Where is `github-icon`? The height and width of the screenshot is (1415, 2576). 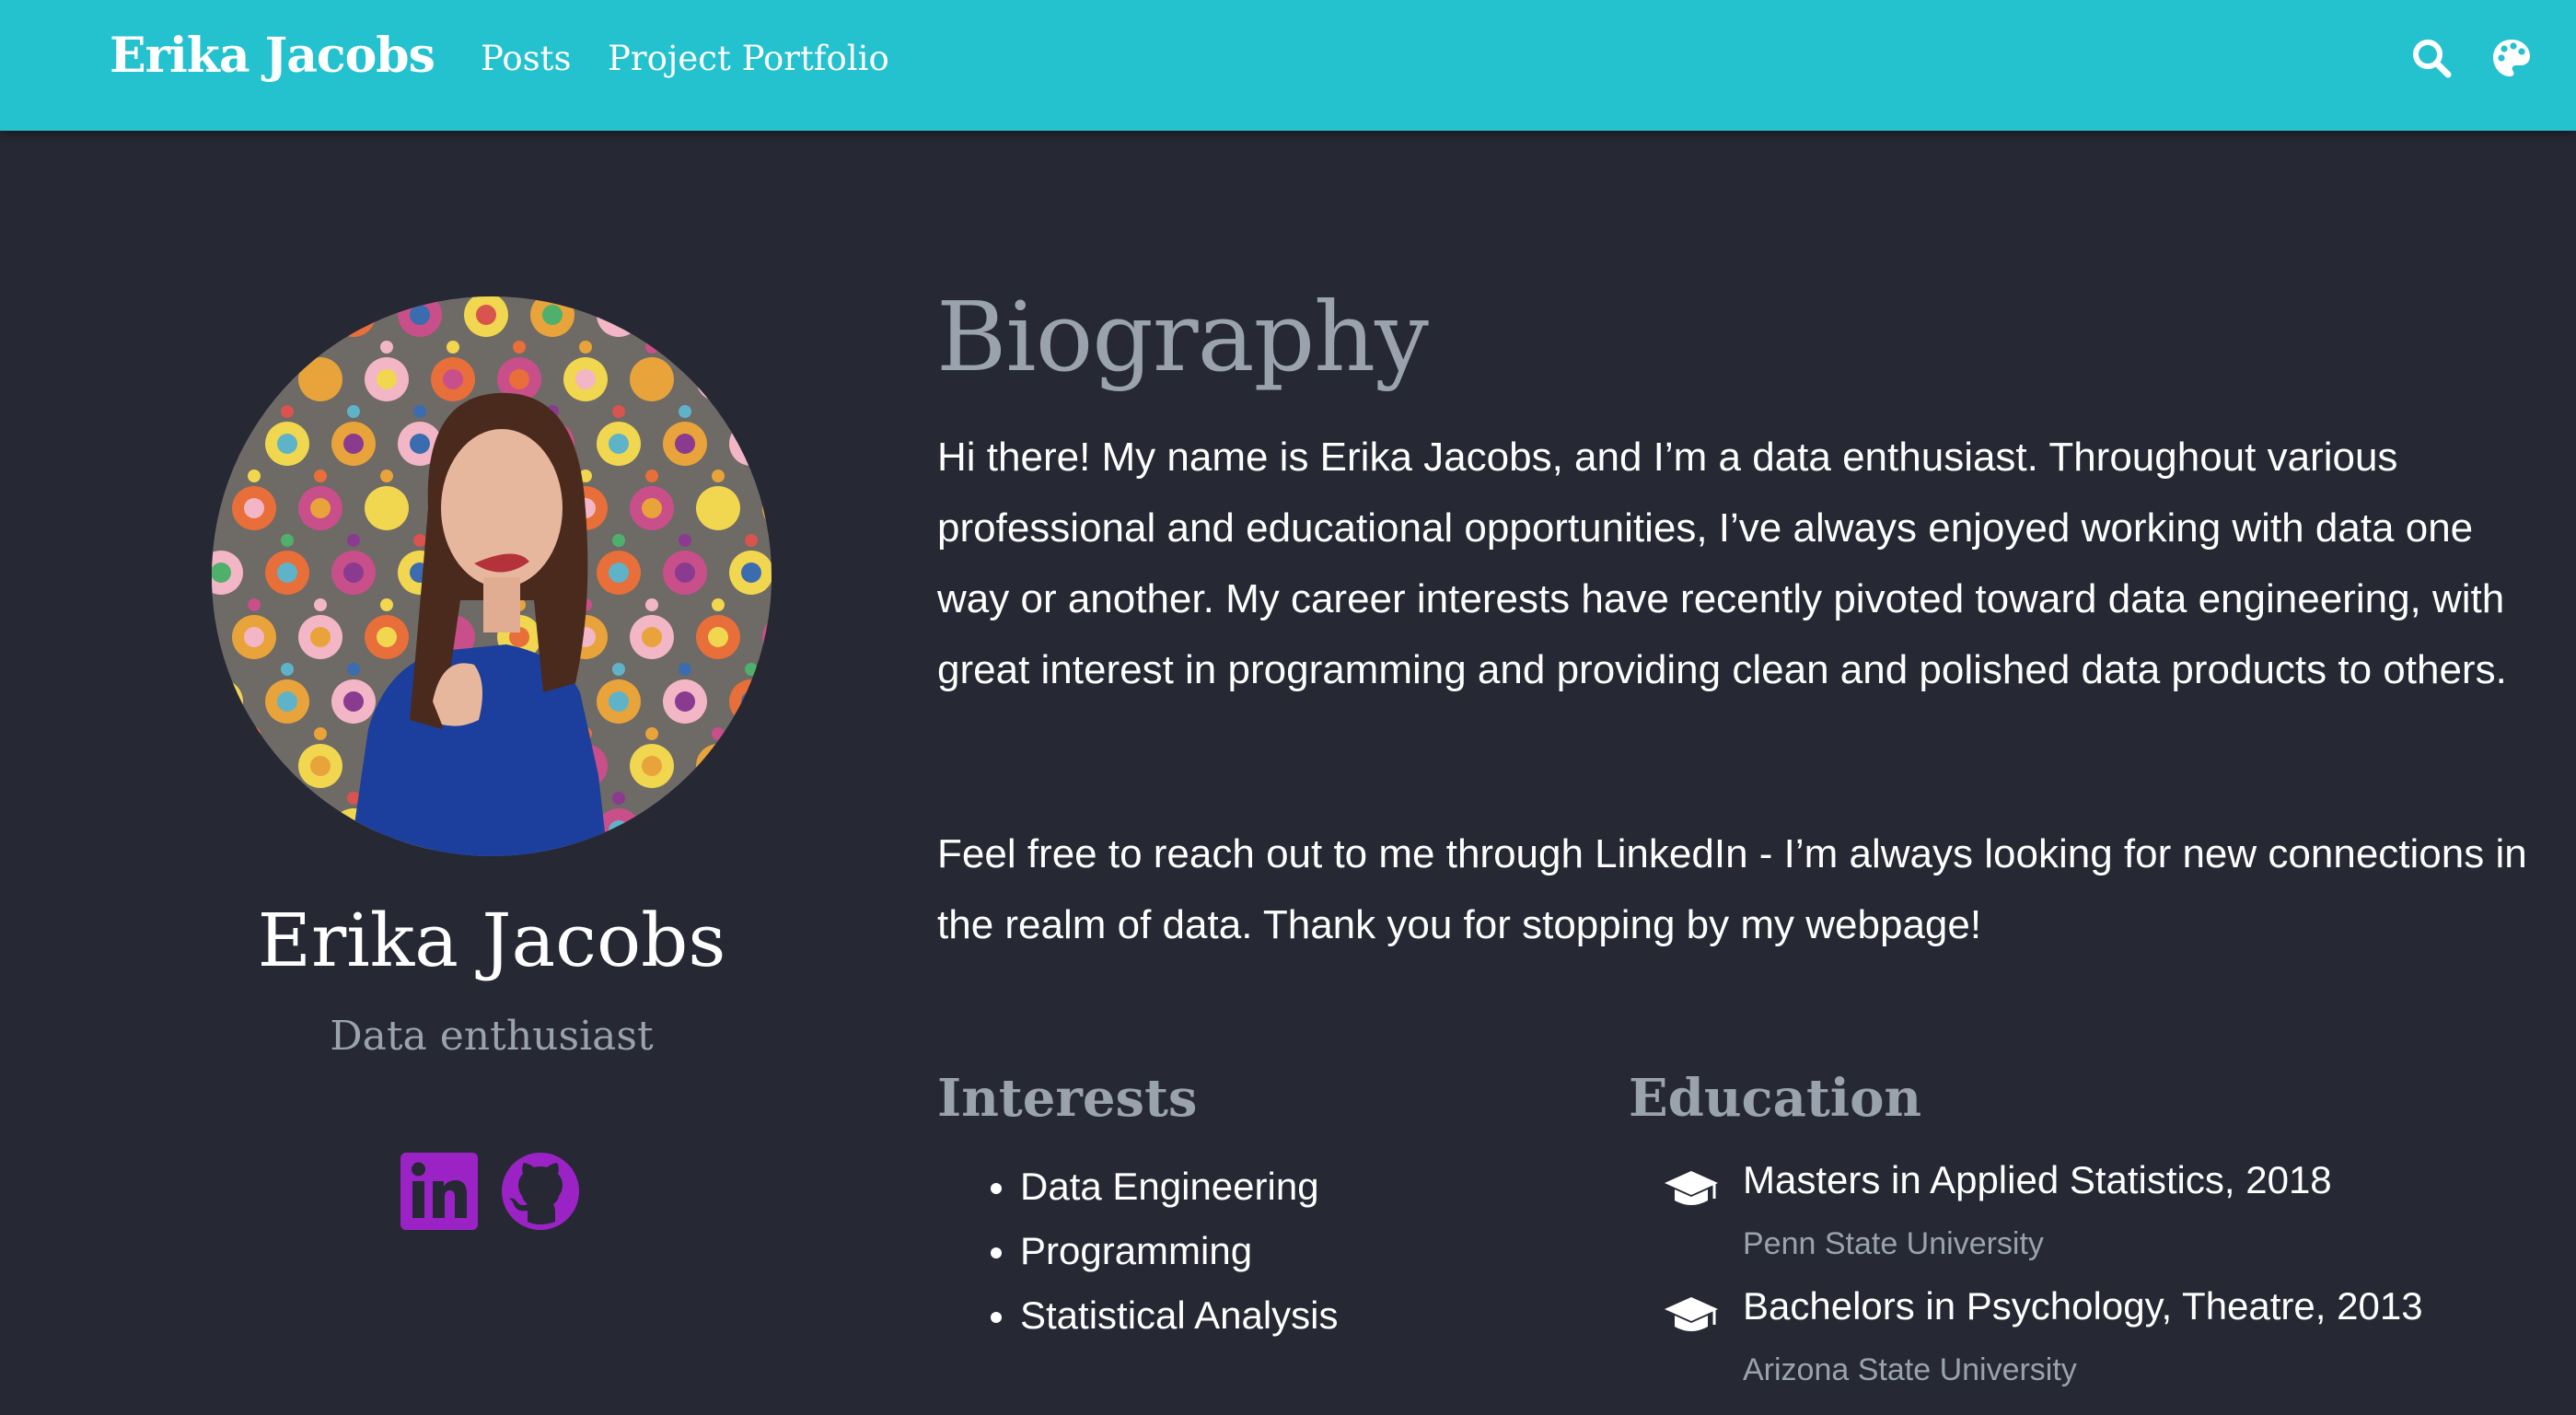 github-icon is located at coordinates (540, 1191).